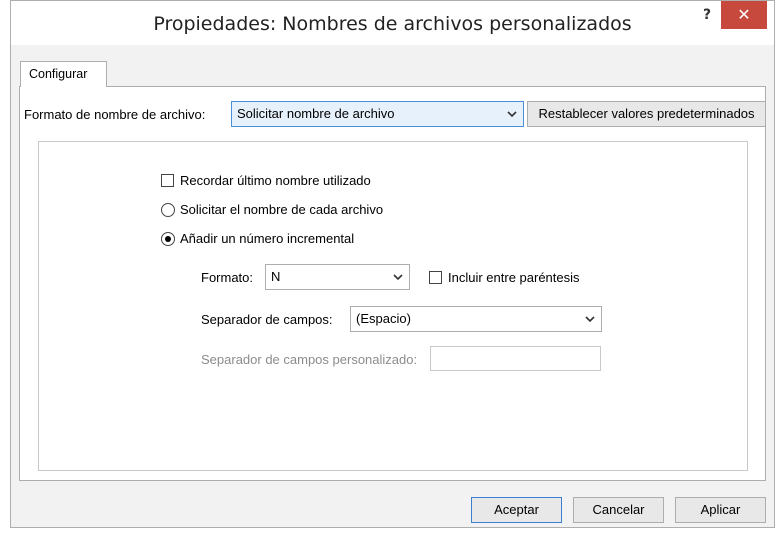 The image size is (777, 535). Describe the element at coordinates (515, 358) in the screenshot. I see `custom-separator-input` at that location.